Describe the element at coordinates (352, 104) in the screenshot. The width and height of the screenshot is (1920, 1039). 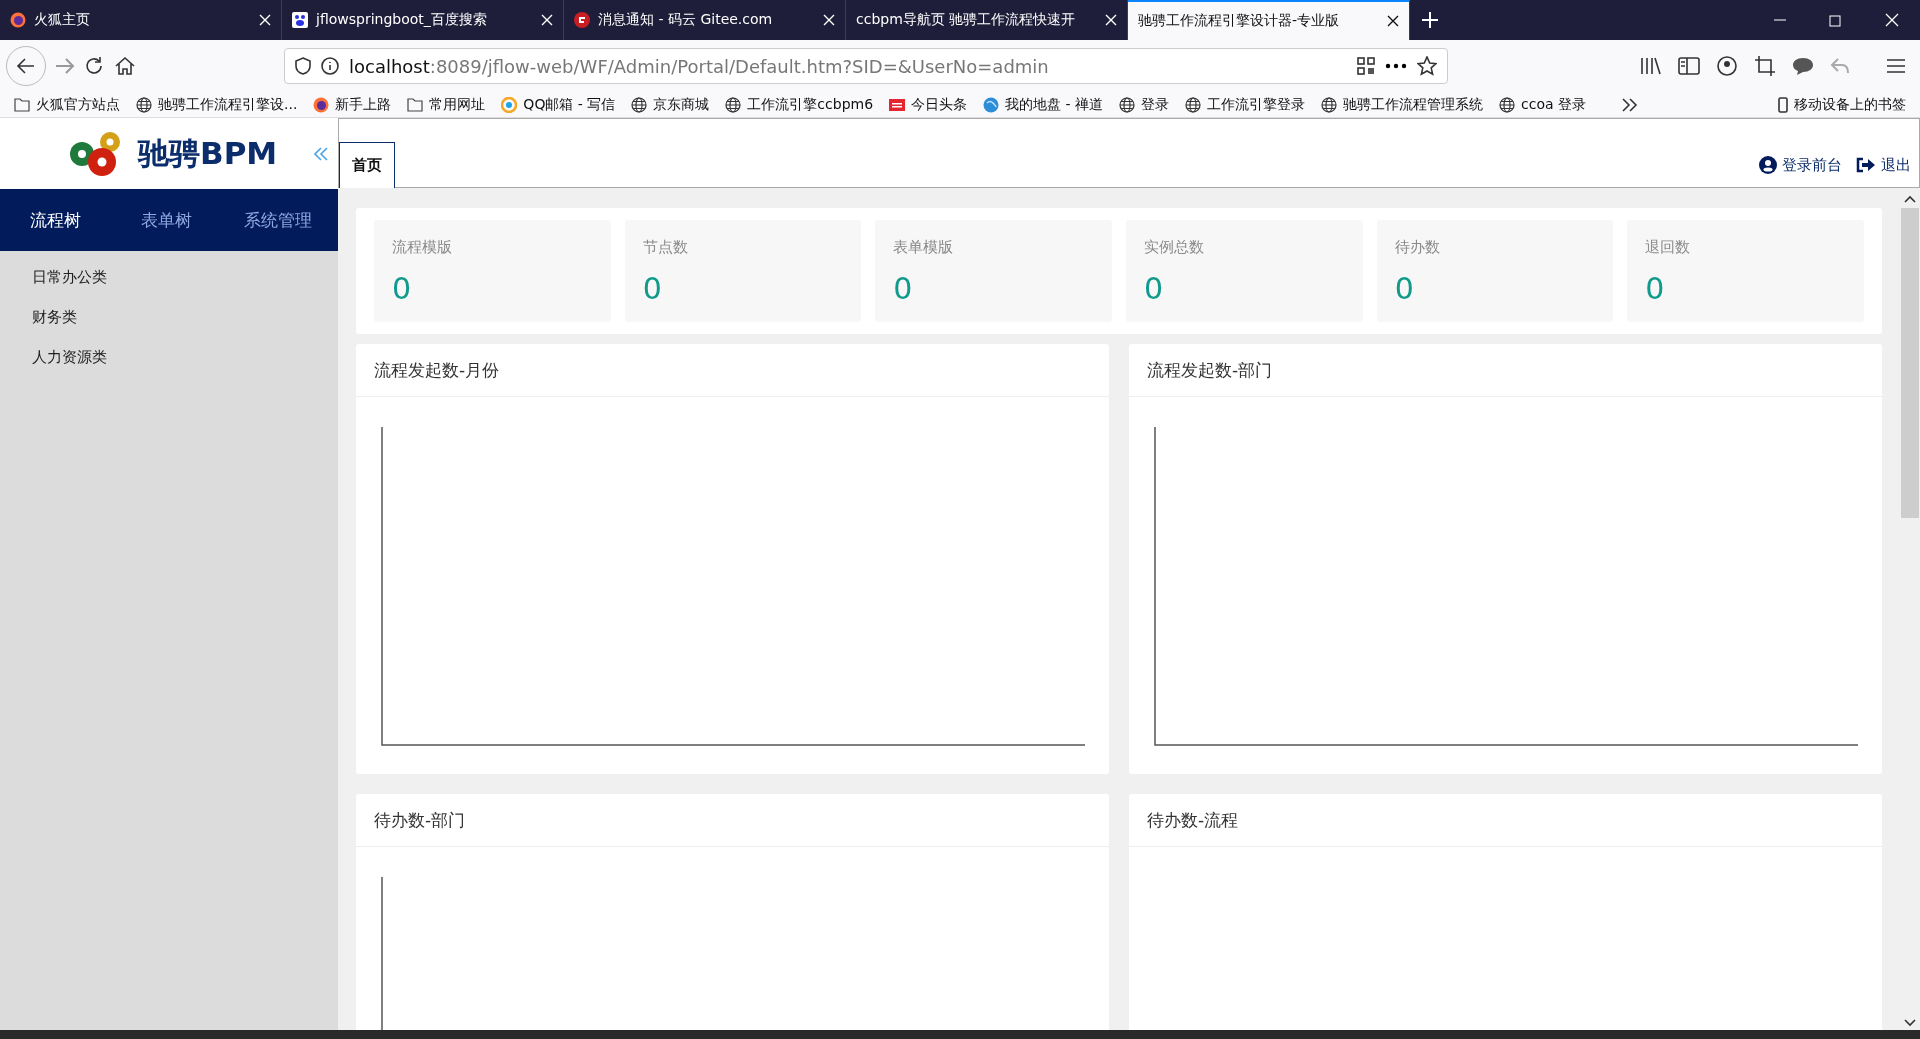
I see `bookmark-item: 新手上路` at that location.